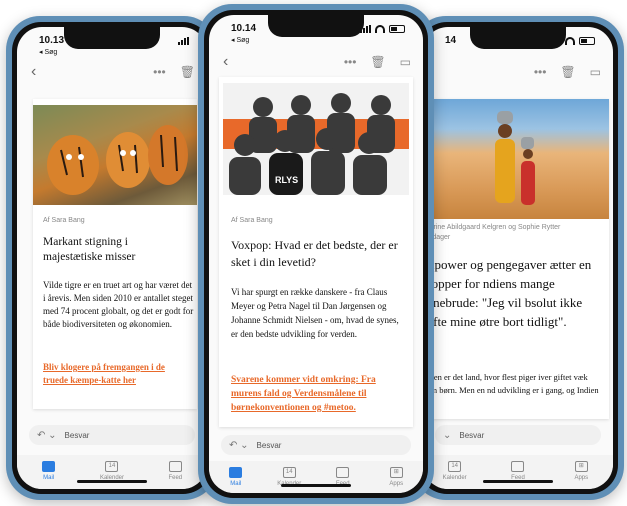  What do you see at coordinates (316, 64) in the screenshot?
I see `mail-toolbar: ‹ ••• 🗑 ▭` at bounding box center [316, 64].